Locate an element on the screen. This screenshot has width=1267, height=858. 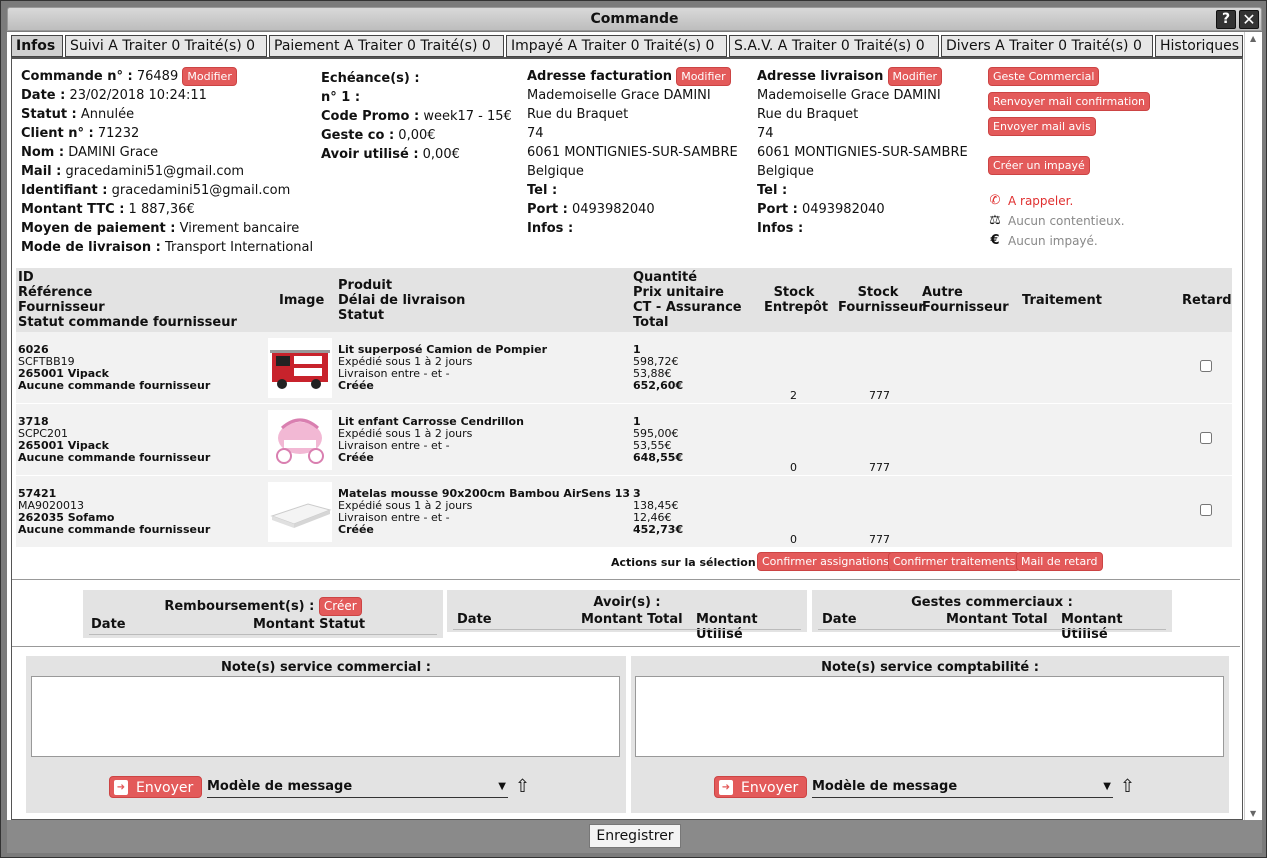
dispute-status: ⚖ Aucun contentieux. is located at coordinates (1108, 221).